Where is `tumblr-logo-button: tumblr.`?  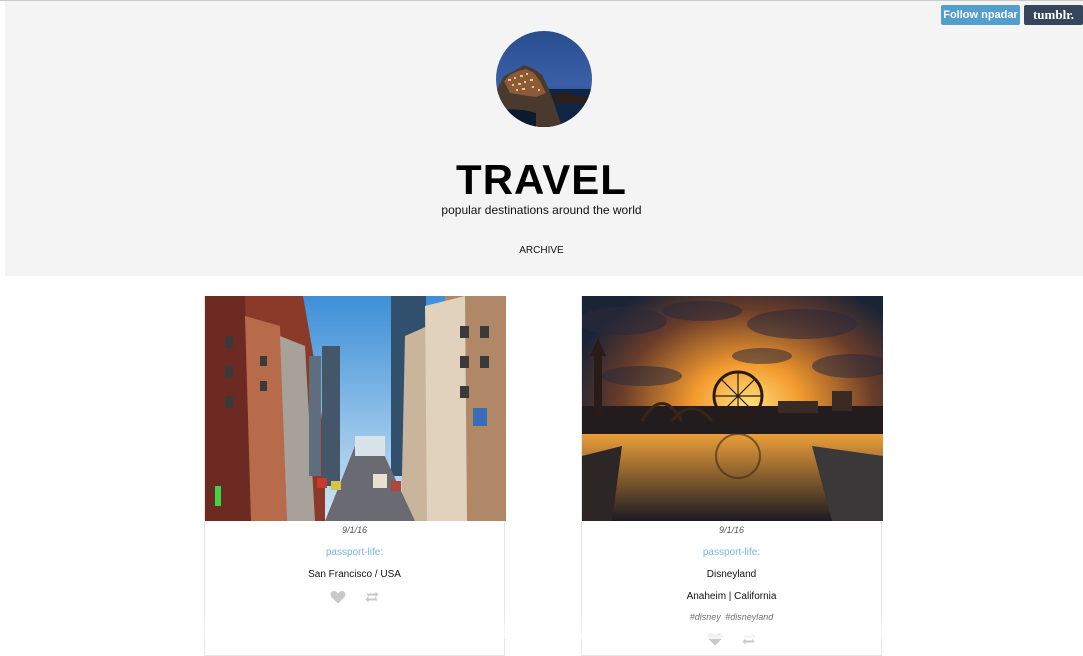
tumblr-logo-button: tumblr. is located at coordinates (1053, 15).